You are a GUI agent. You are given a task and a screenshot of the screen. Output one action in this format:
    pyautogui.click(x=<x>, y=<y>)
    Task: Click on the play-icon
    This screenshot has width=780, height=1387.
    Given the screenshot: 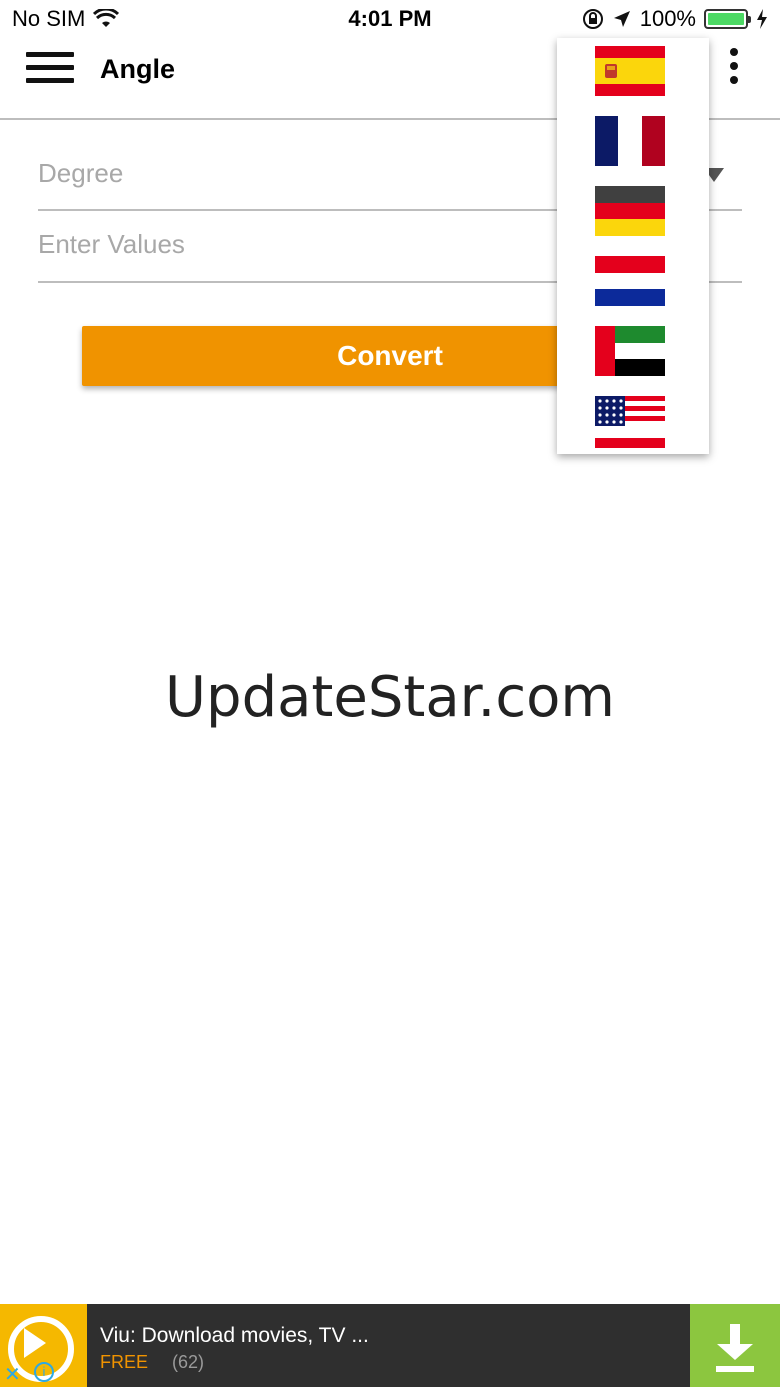 What is the action you would take?
    pyautogui.click(x=35, y=1343)
    